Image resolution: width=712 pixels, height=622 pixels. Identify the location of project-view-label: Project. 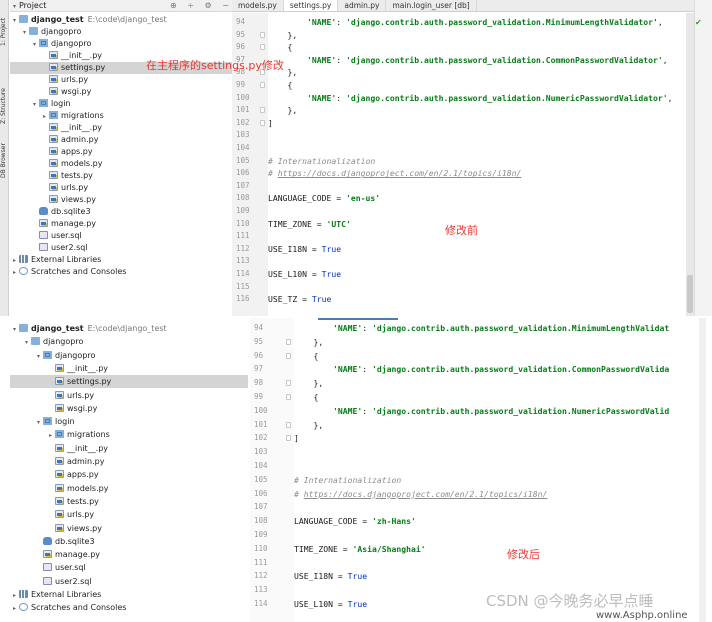
(32, 5).